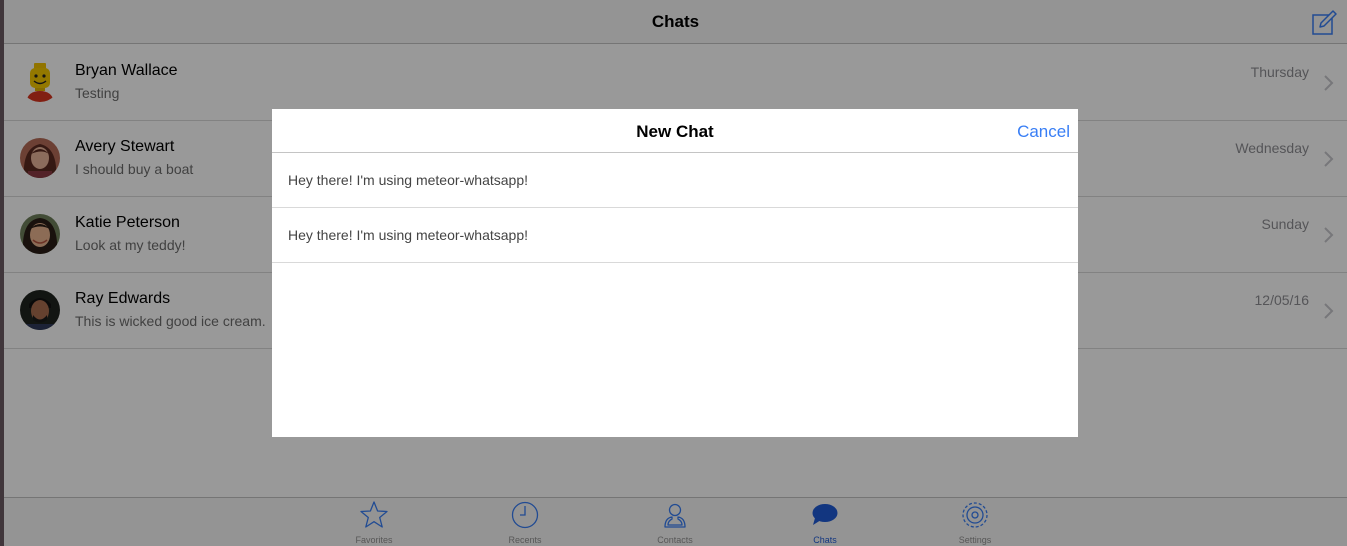 The width and height of the screenshot is (1347, 546). Describe the element at coordinates (1043, 132) in the screenshot. I see `cancel-button: Cancel` at that location.